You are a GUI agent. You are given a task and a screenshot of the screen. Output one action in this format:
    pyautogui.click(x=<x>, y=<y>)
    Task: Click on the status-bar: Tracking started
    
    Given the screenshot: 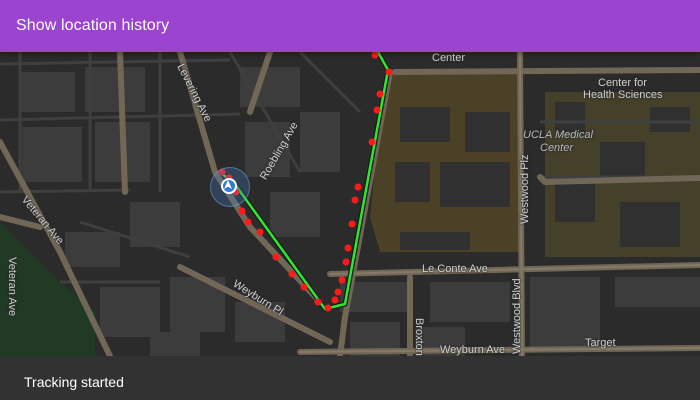 What is the action you would take?
    pyautogui.click(x=350, y=378)
    